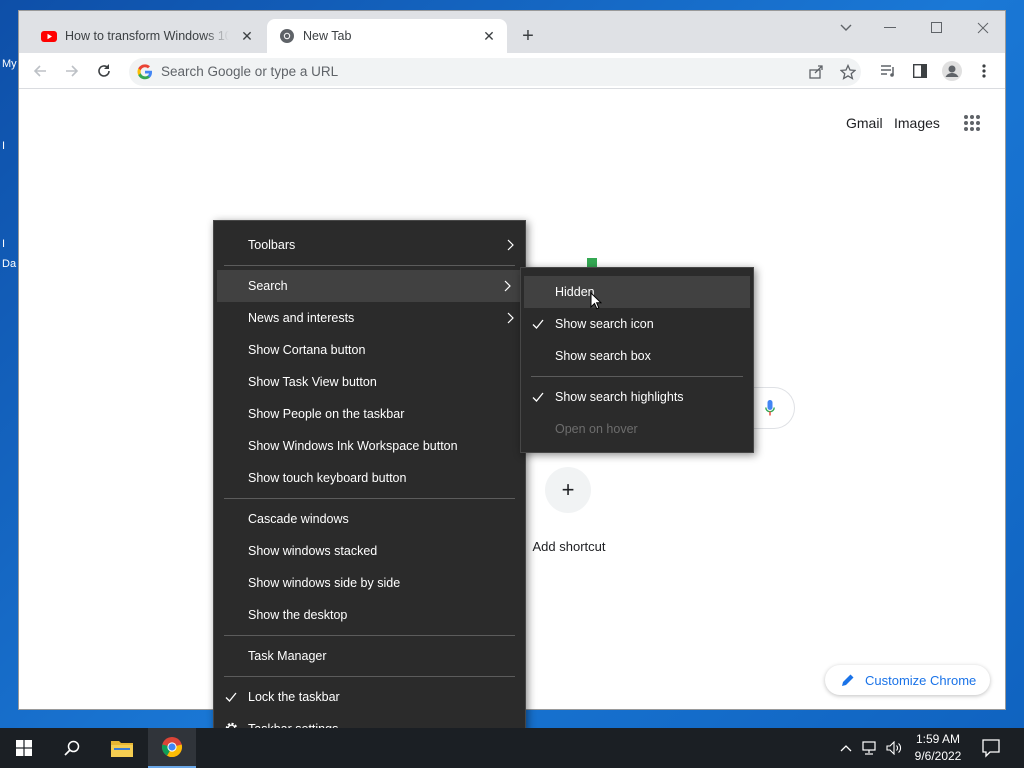  Describe the element at coordinates (250, 71) in the screenshot. I see `address-bar-placeholder: Search Google or type a URL` at that location.